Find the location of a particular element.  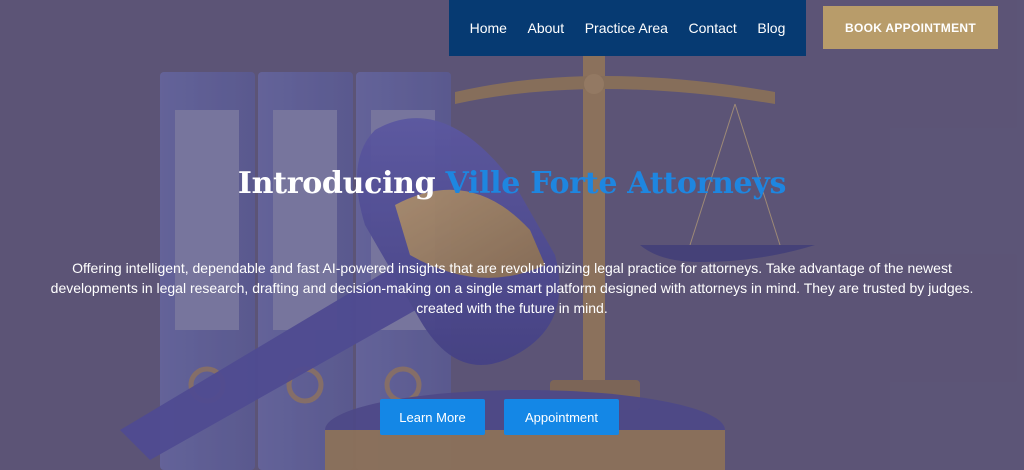

nav-practice-area-link: Practice Area is located at coordinates (626, 28).